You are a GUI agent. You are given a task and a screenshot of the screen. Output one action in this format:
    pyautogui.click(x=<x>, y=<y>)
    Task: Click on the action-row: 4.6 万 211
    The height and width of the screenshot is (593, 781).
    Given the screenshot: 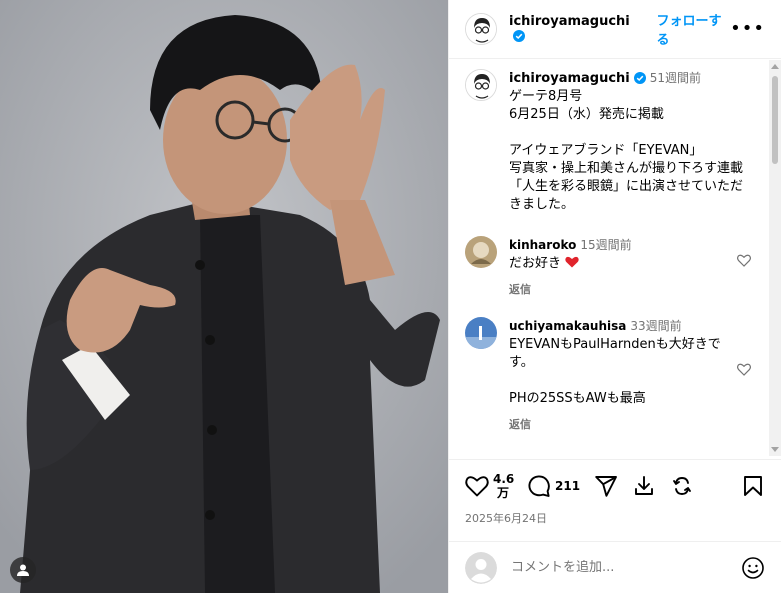 What is the action you would take?
    pyautogui.click(x=615, y=486)
    